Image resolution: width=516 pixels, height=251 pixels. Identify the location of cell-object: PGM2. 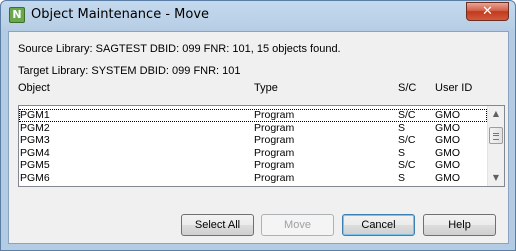
(35, 127).